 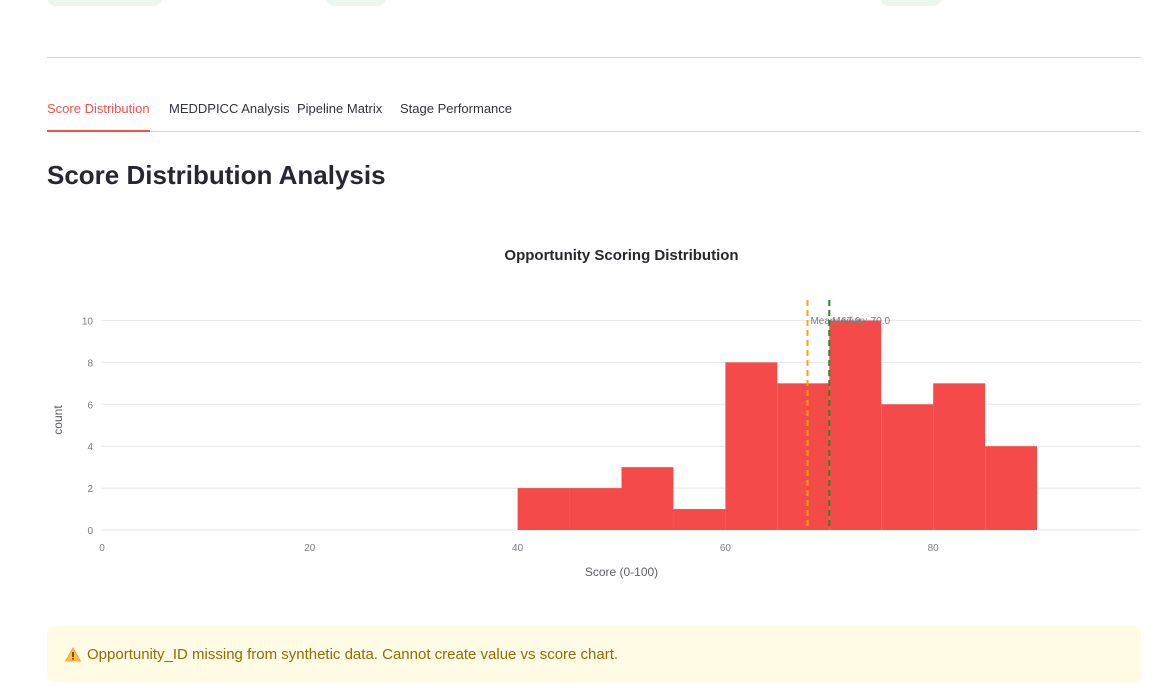 I want to click on x-tick-label: 40, so click(x=518, y=548).